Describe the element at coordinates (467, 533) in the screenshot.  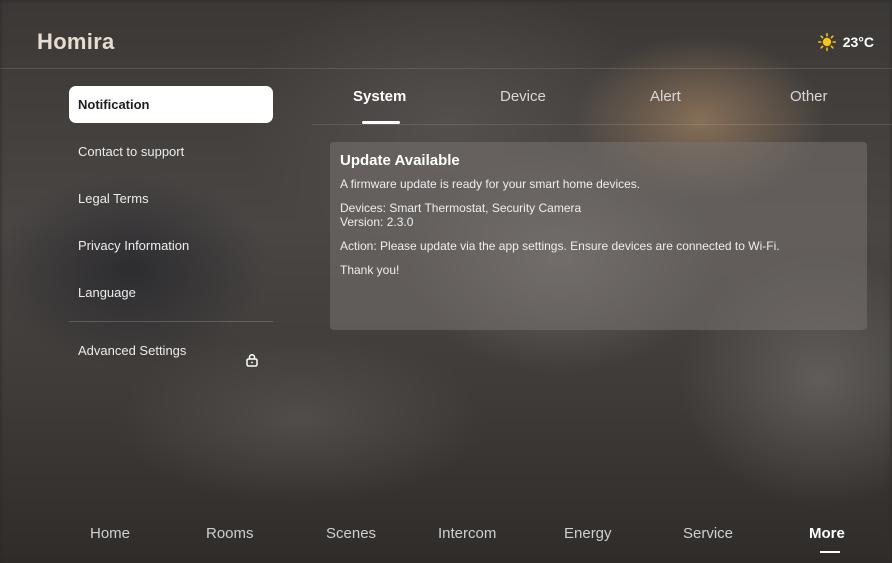
I see `nav-item-intercom: Intercom` at that location.